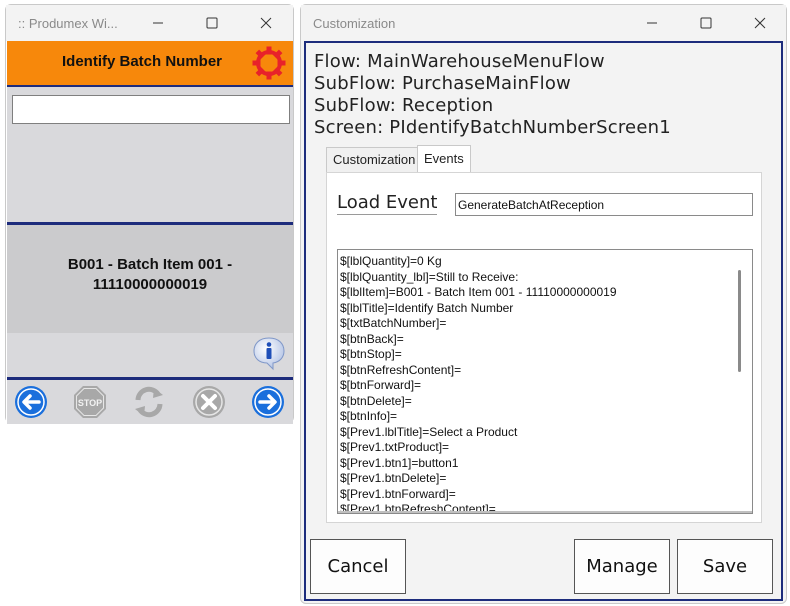  Describe the element at coordinates (622, 566) in the screenshot. I see `manage-button: Manage` at that location.